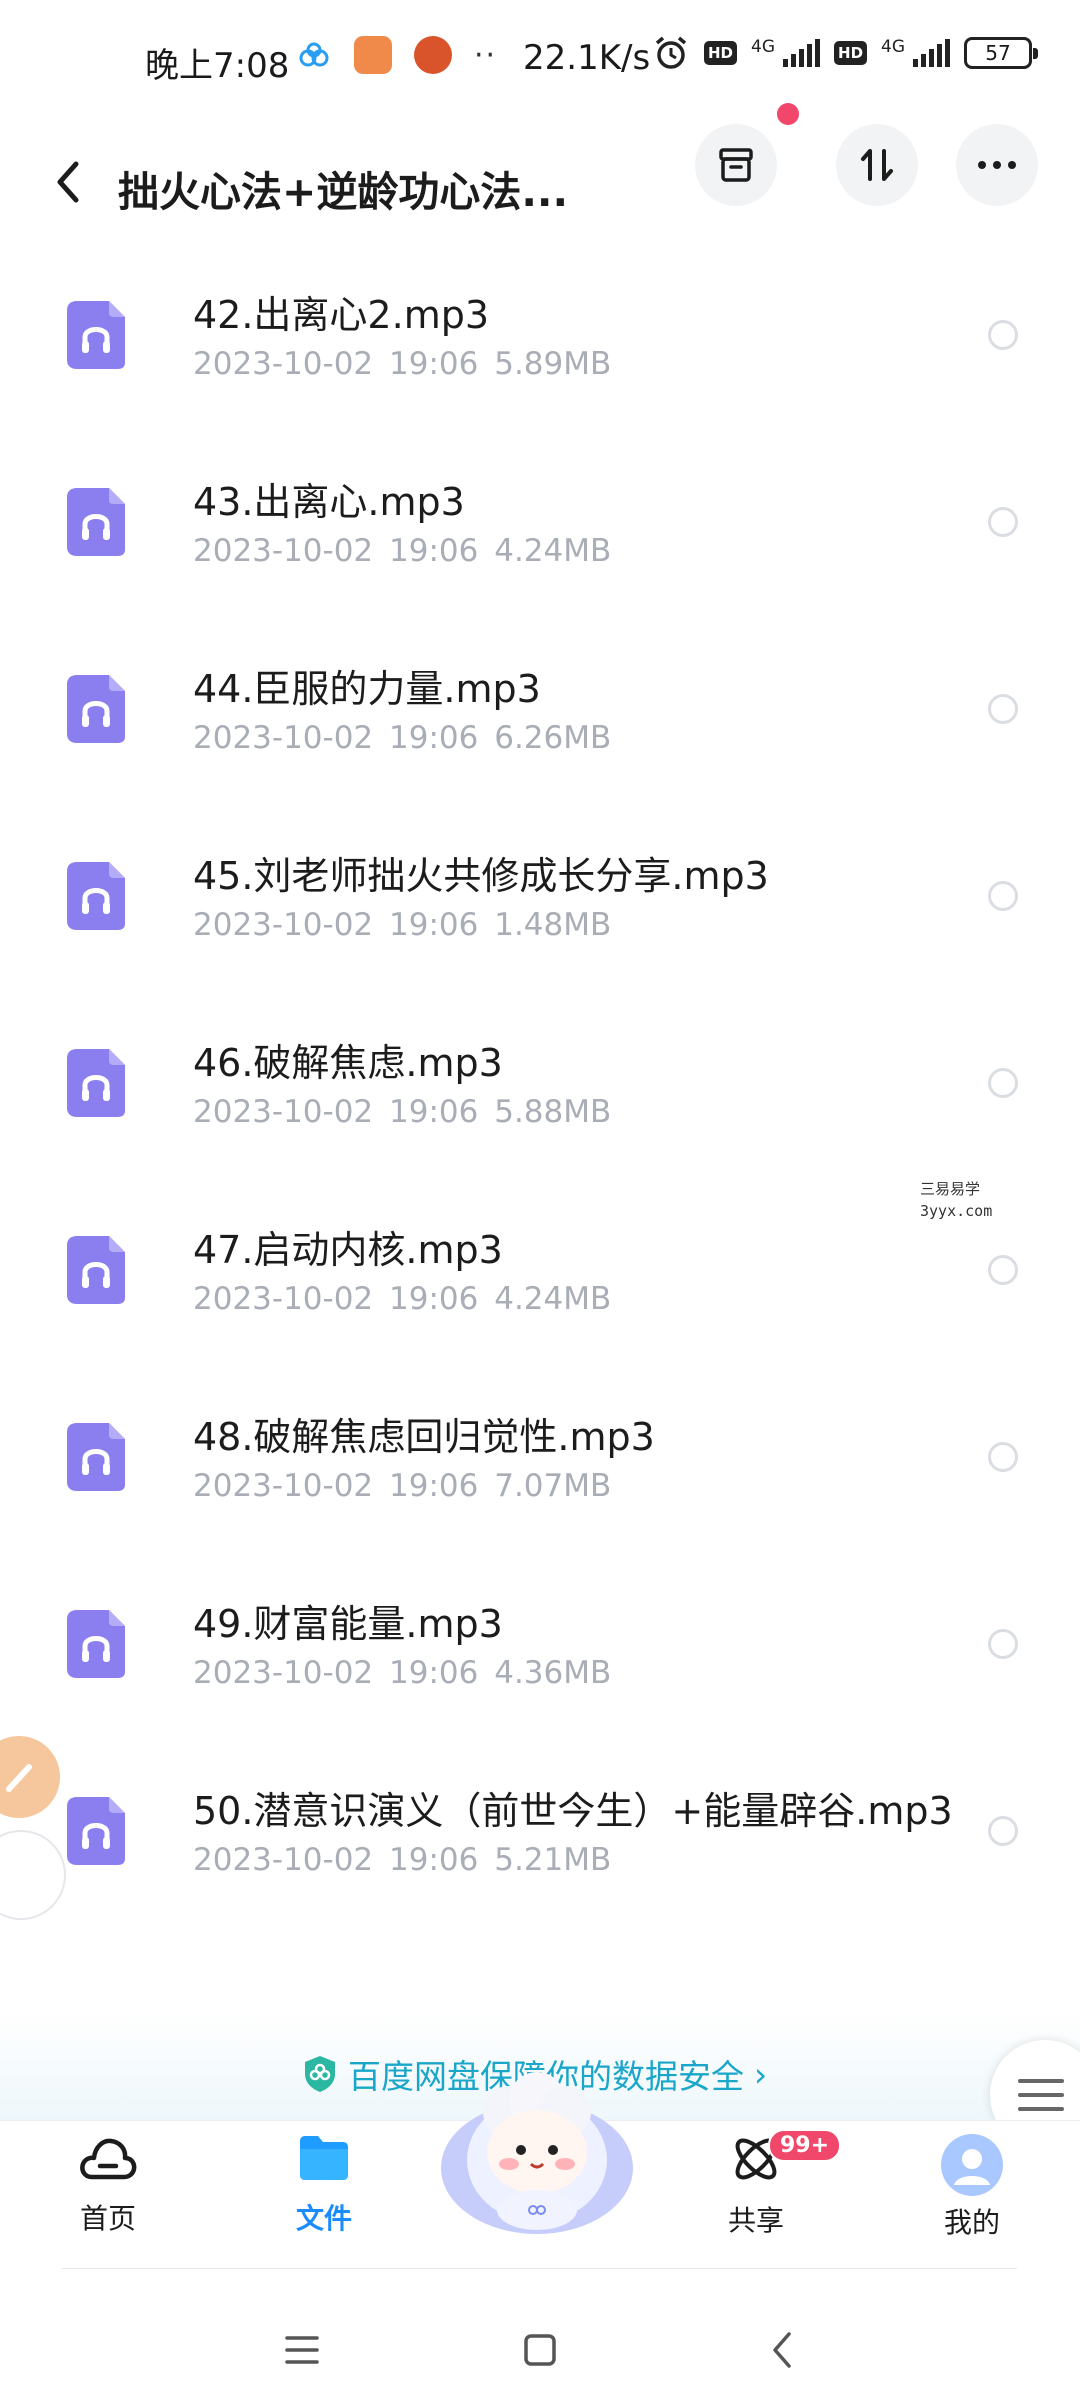 Image resolution: width=1080 pixels, height=2400 pixels. Describe the element at coordinates (108, 2185) in the screenshot. I see `nav-home: 首页` at that location.